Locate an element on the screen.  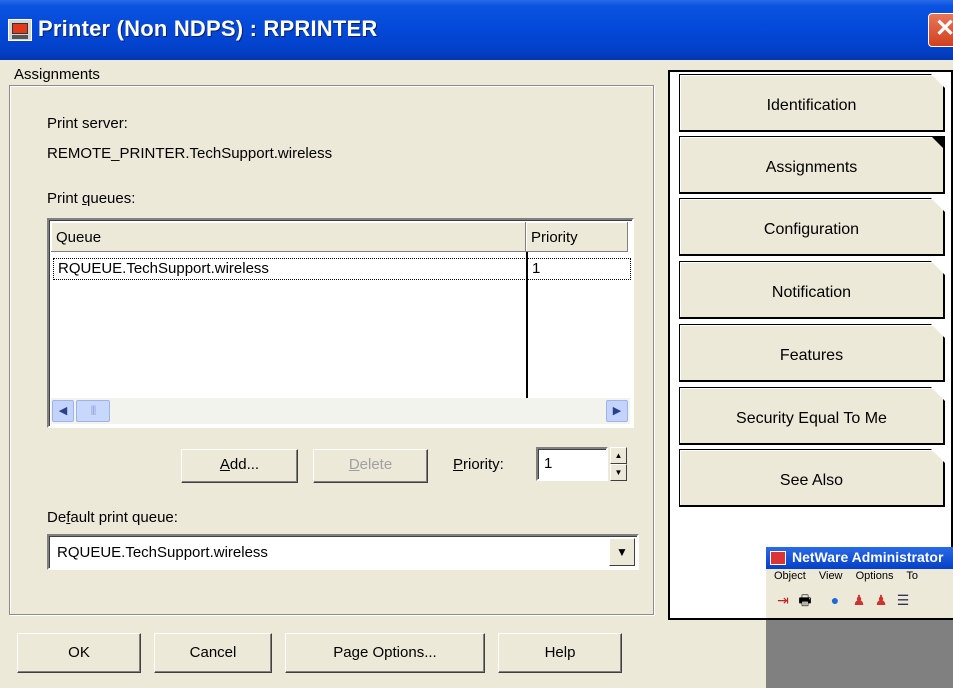
group-icon: ♟ is located at coordinates (881, 600).